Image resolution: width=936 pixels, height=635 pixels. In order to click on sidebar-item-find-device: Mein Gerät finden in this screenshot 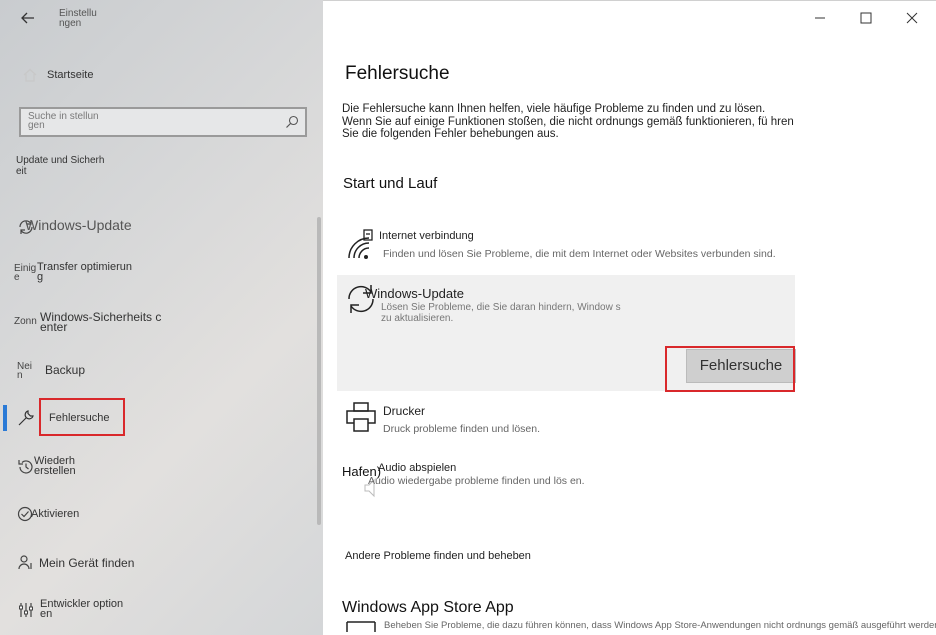, I will do `click(160, 563)`.